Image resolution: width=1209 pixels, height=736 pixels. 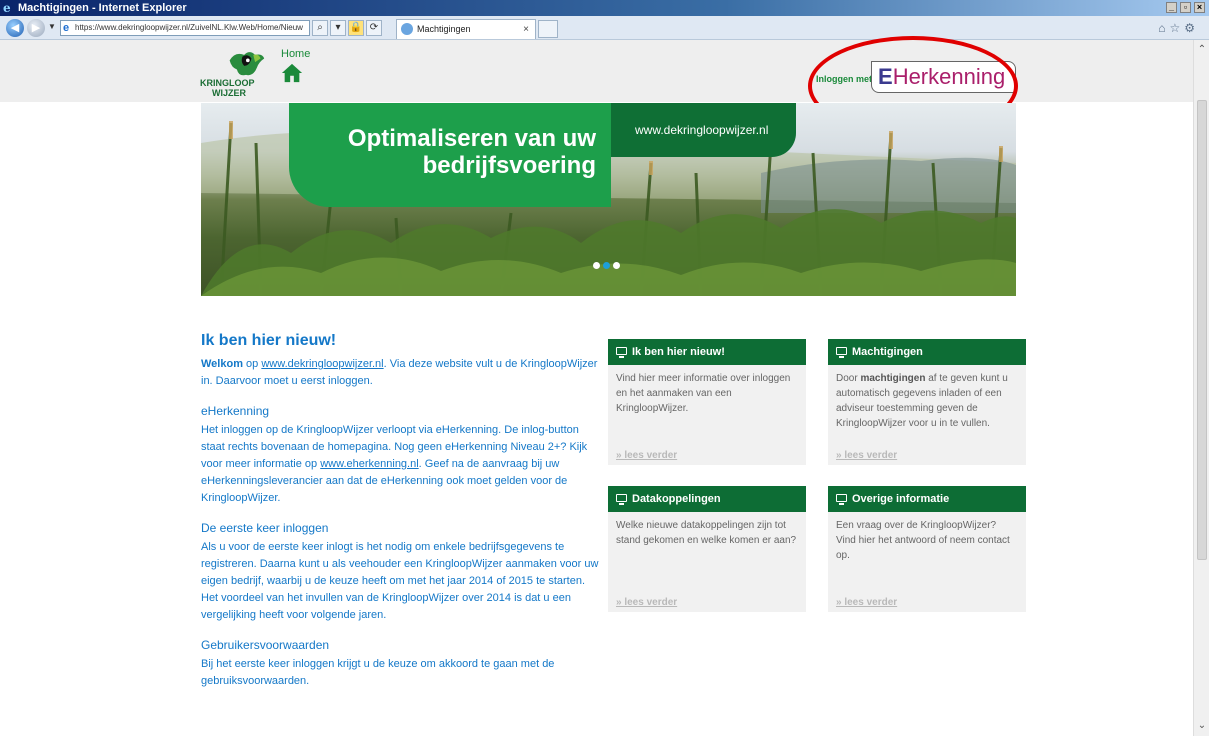 I want to click on logo-line-1: KRINGLOOP, so click(x=227, y=83).